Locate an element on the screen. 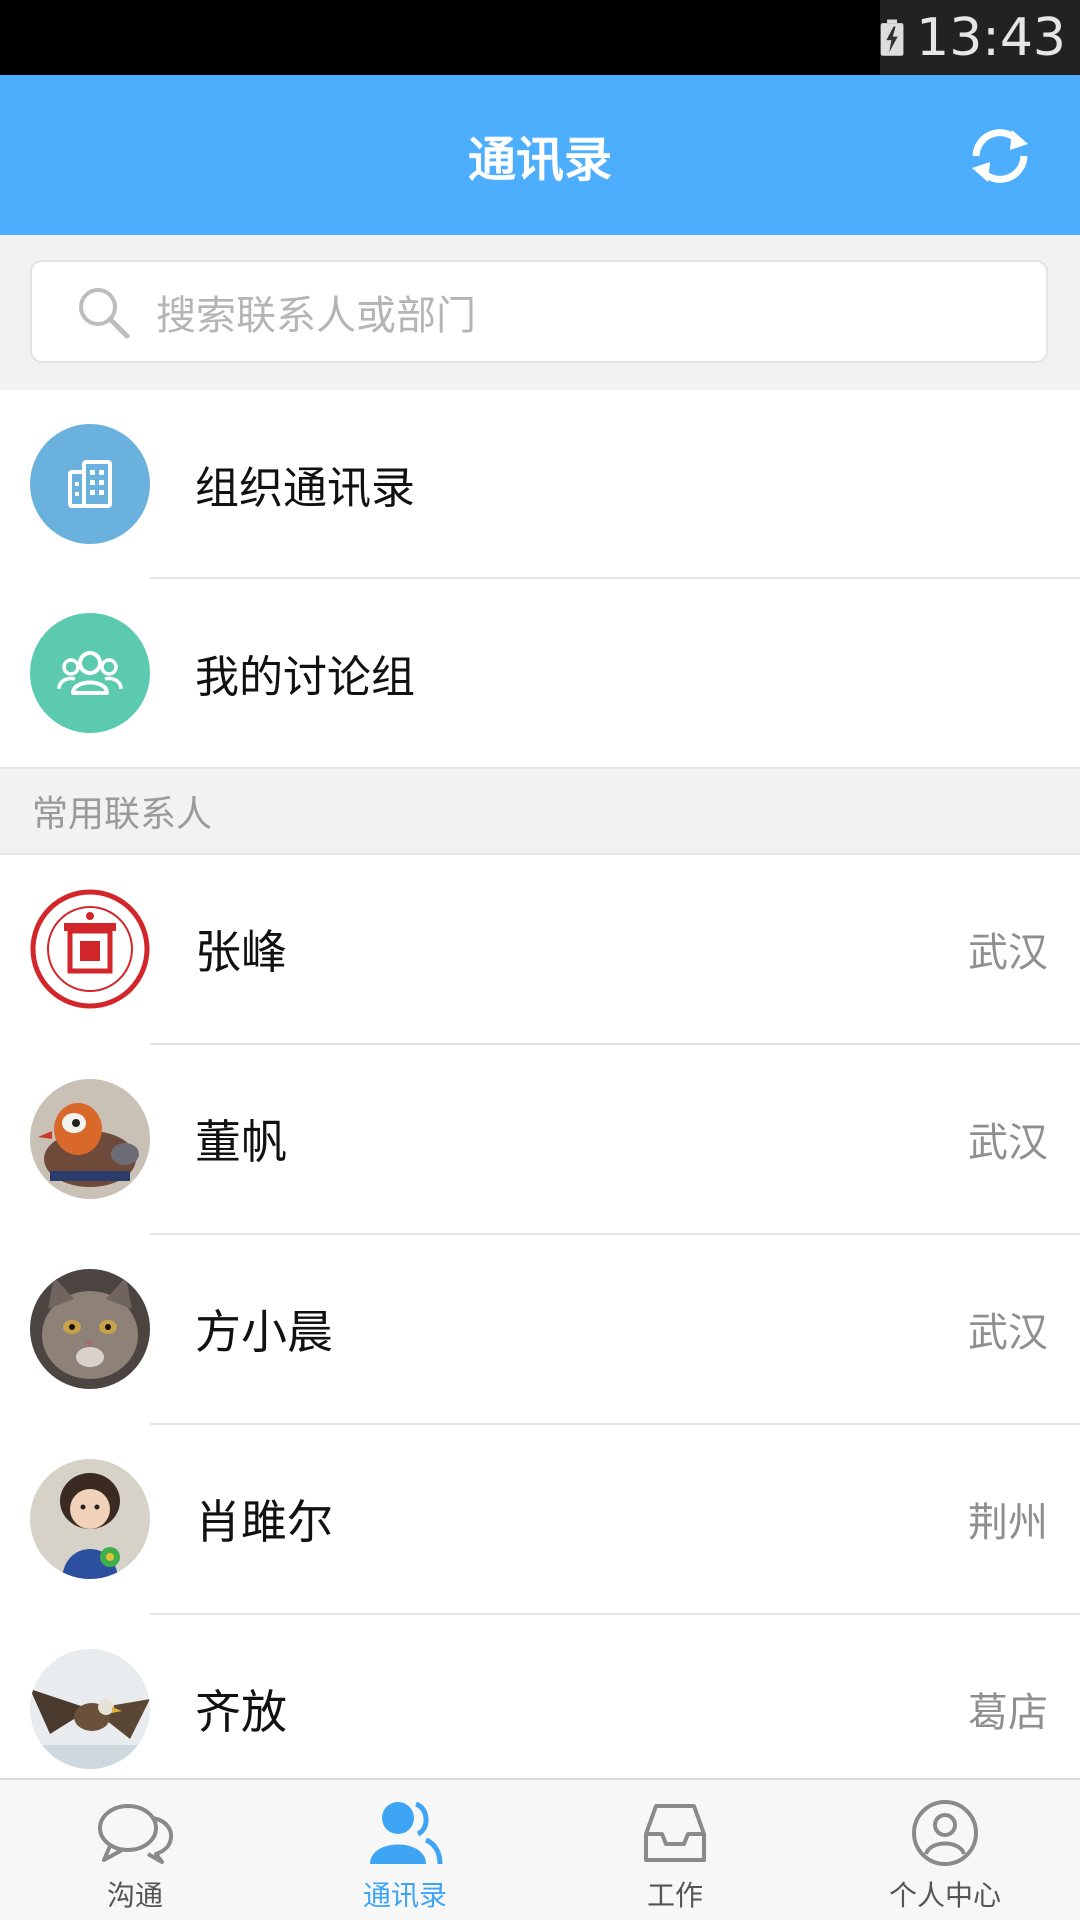 This screenshot has width=1080, height=1920. tab-profile: 个人中心 is located at coordinates (945, 1850).